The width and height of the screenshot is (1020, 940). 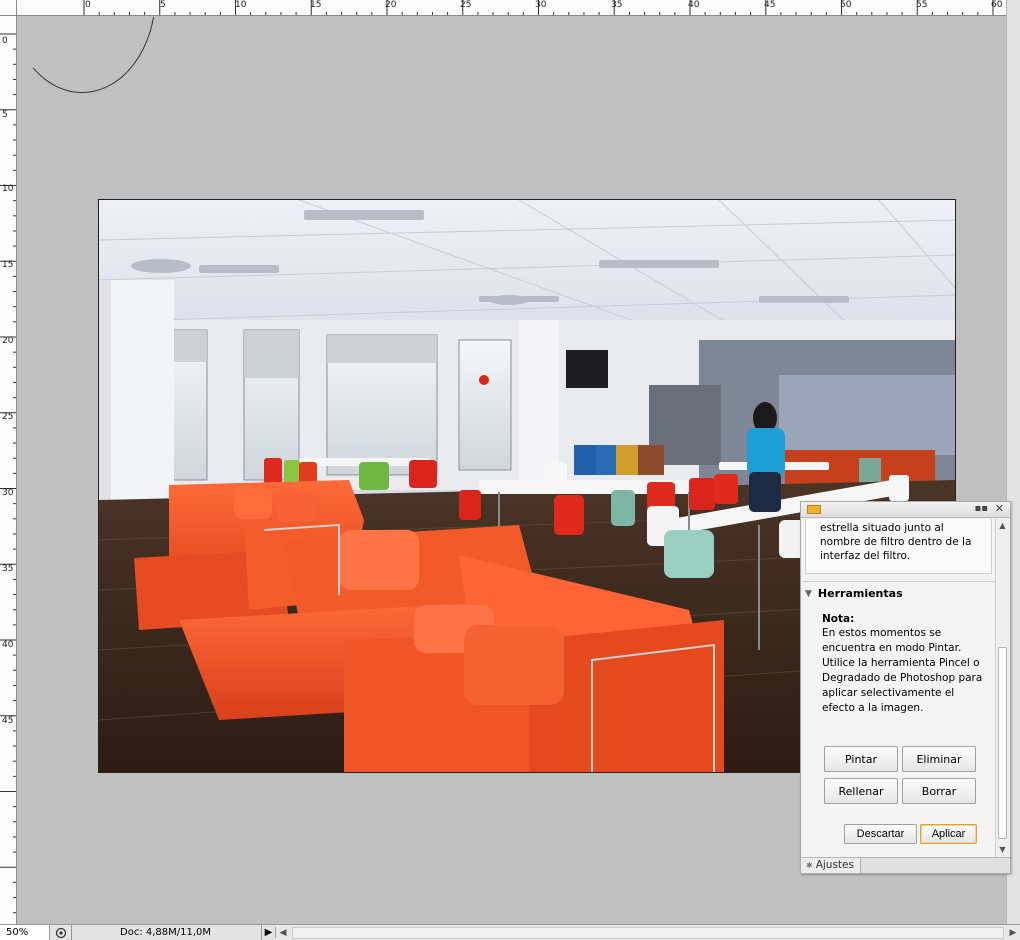 What do you see at coordinates (8, 8) in the screenshot?
I see `ruler-origin` at bounding box center [8, 8].